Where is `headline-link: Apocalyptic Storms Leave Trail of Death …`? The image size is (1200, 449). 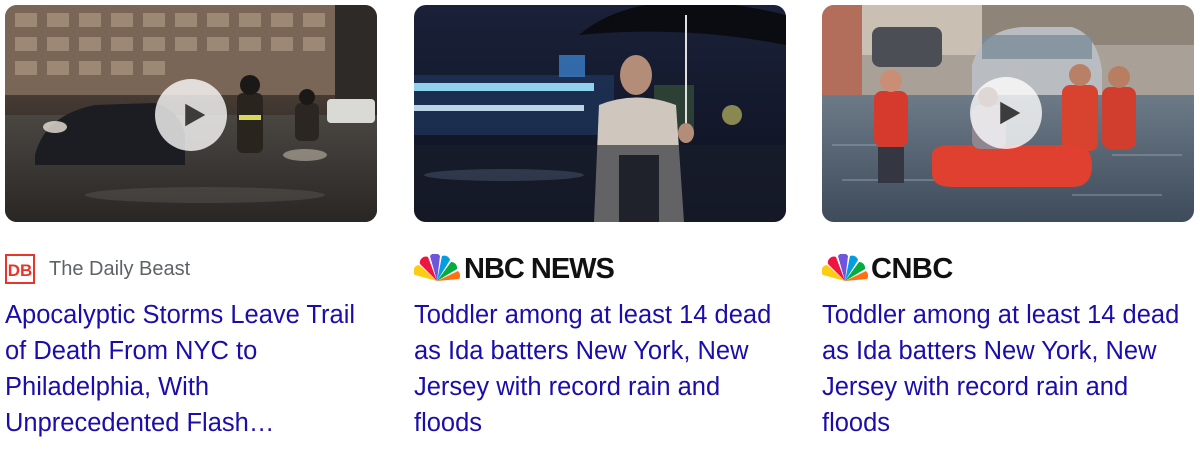
headline-link: Apocalyptic Storms Leave Trail of Death … is located at coordinates (191, 369).